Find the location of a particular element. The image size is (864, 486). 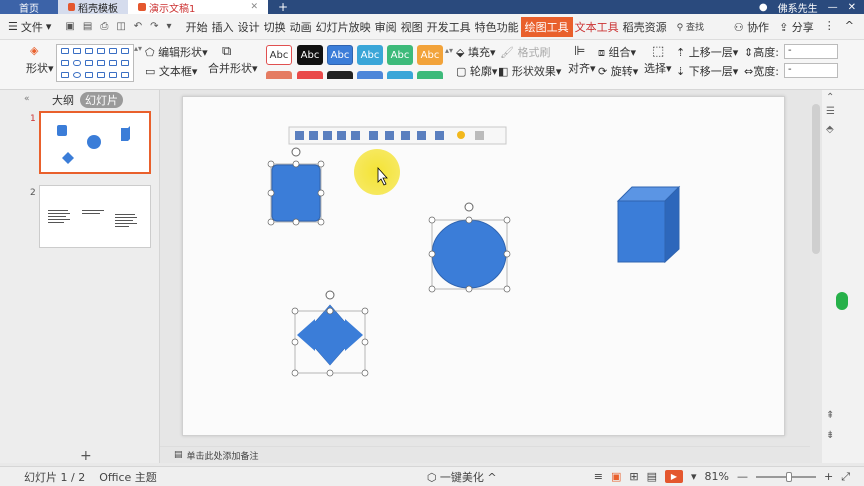

four-way-arrow-shape is located at coordinates (330, 333).